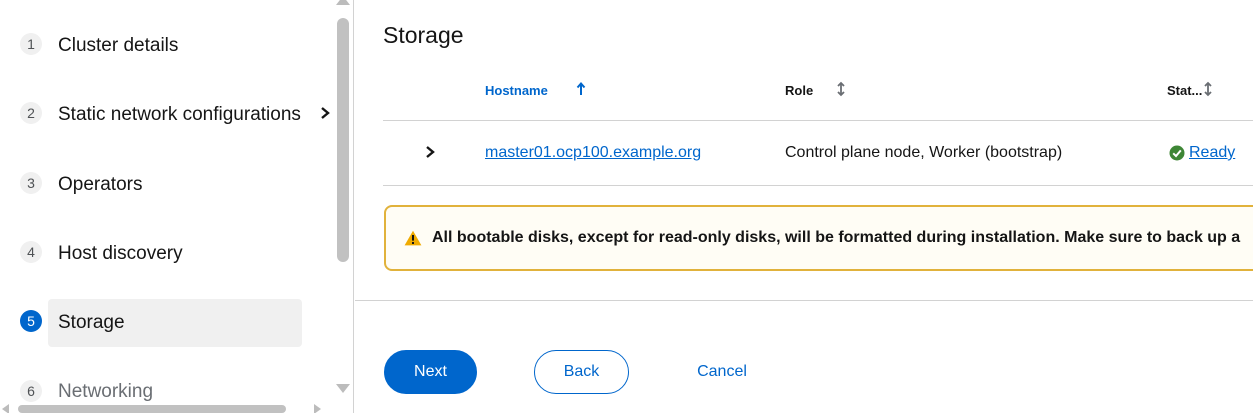 The image size is (1253, 413). I want to click on nav-step-static-network: 2 Static network configurations, so click(167, 115).